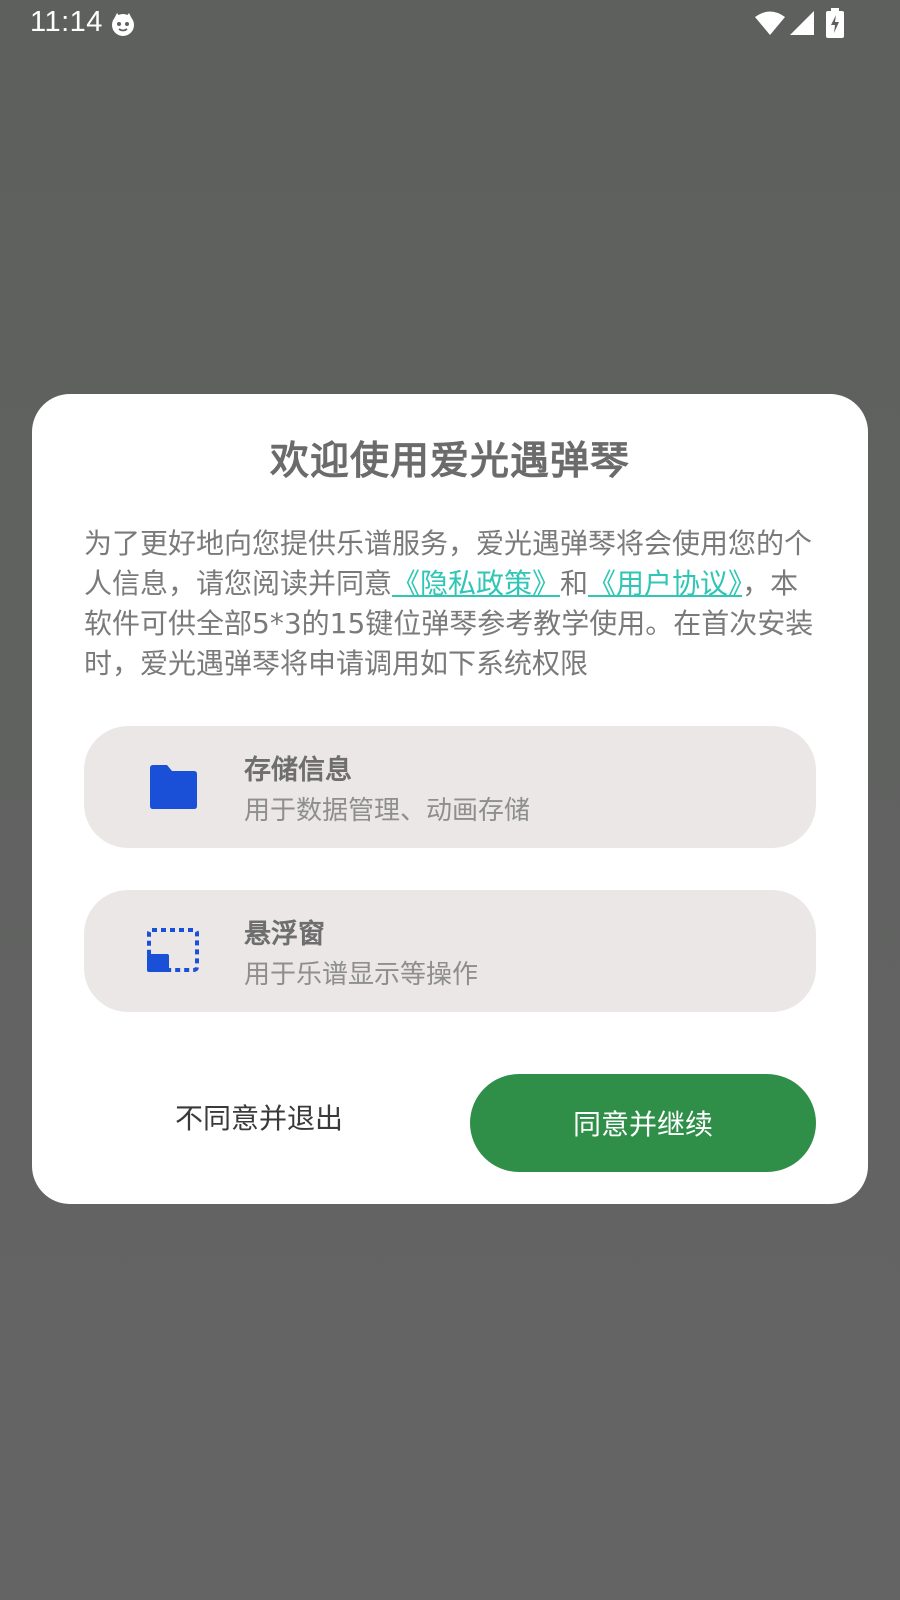 The width and height of the screenshot is (900, 1600). I want to click on permission-card-overlay: 悬浮窗 用于乐谱显示等操作, so click(450, 951).